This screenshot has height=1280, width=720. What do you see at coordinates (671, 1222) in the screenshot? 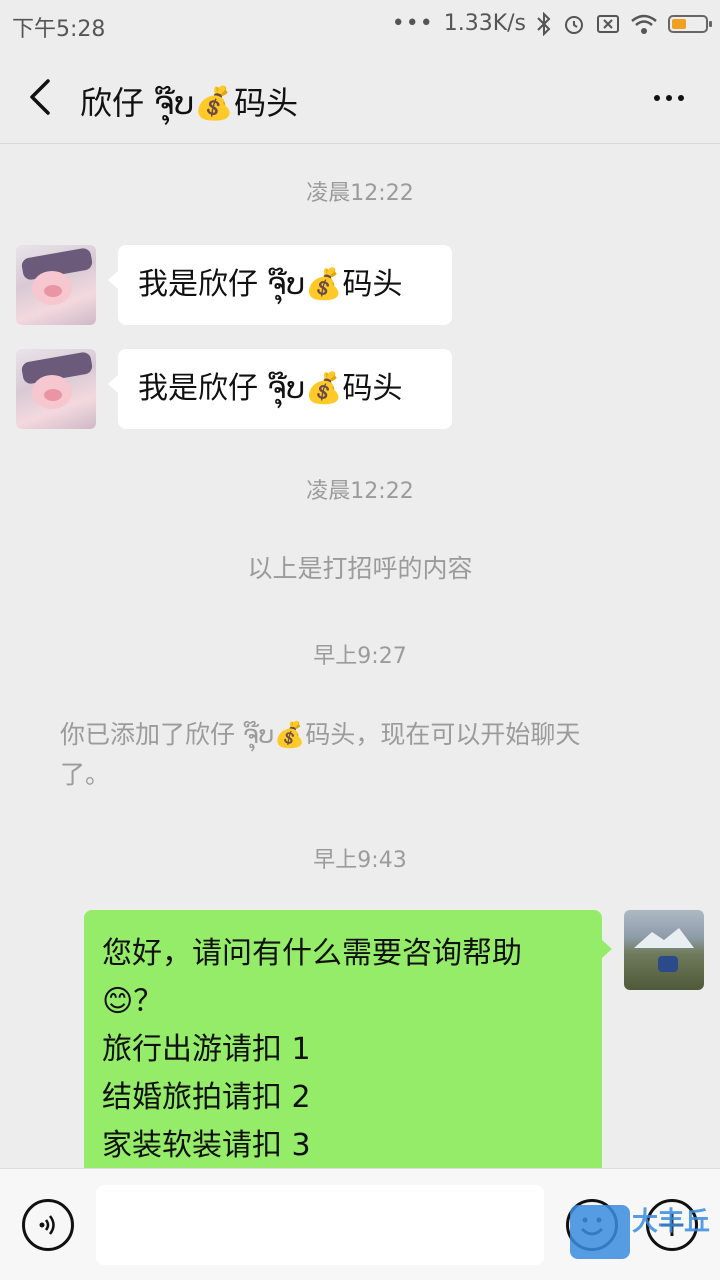
I see `watermark-text: 大丰丘` at bounding box center [671, 1222].